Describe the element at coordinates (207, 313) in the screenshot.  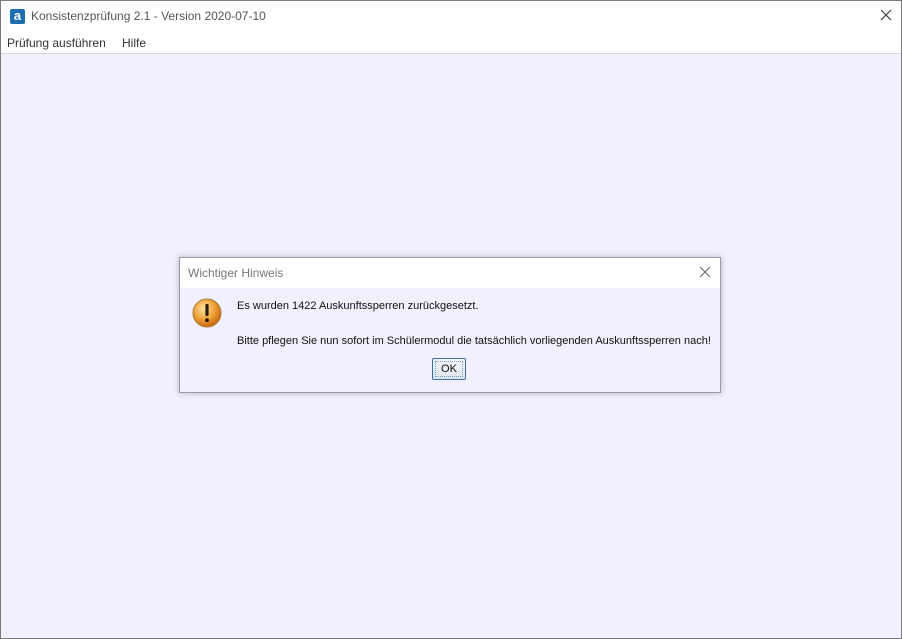
I see `warning-icon` at that location.